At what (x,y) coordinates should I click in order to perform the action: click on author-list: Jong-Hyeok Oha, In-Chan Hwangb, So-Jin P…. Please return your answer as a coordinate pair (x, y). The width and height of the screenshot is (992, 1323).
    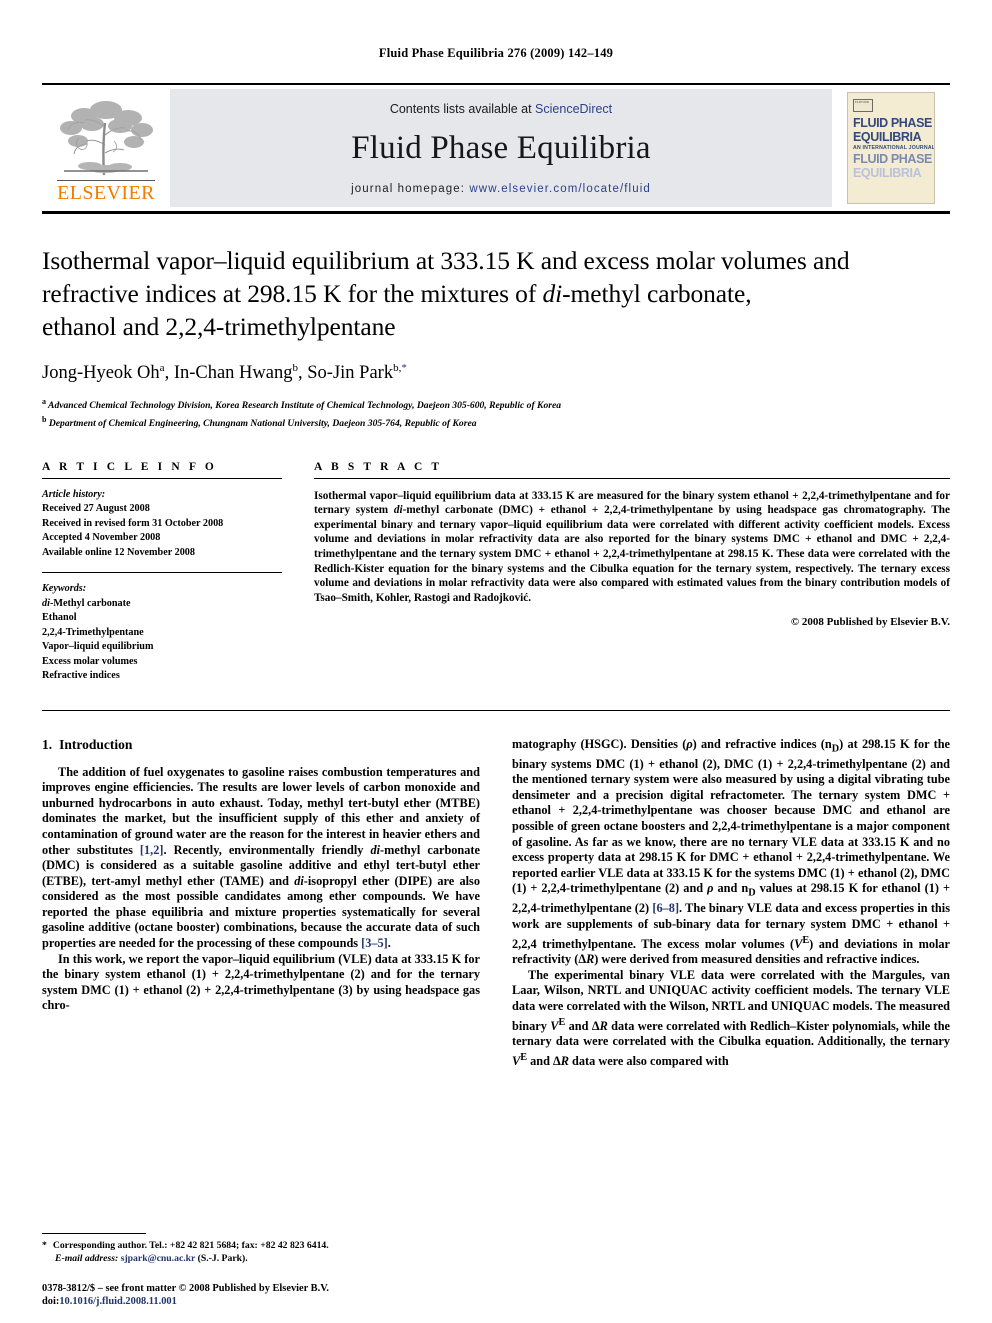
    Looking at the image, I should click on (496, 373).